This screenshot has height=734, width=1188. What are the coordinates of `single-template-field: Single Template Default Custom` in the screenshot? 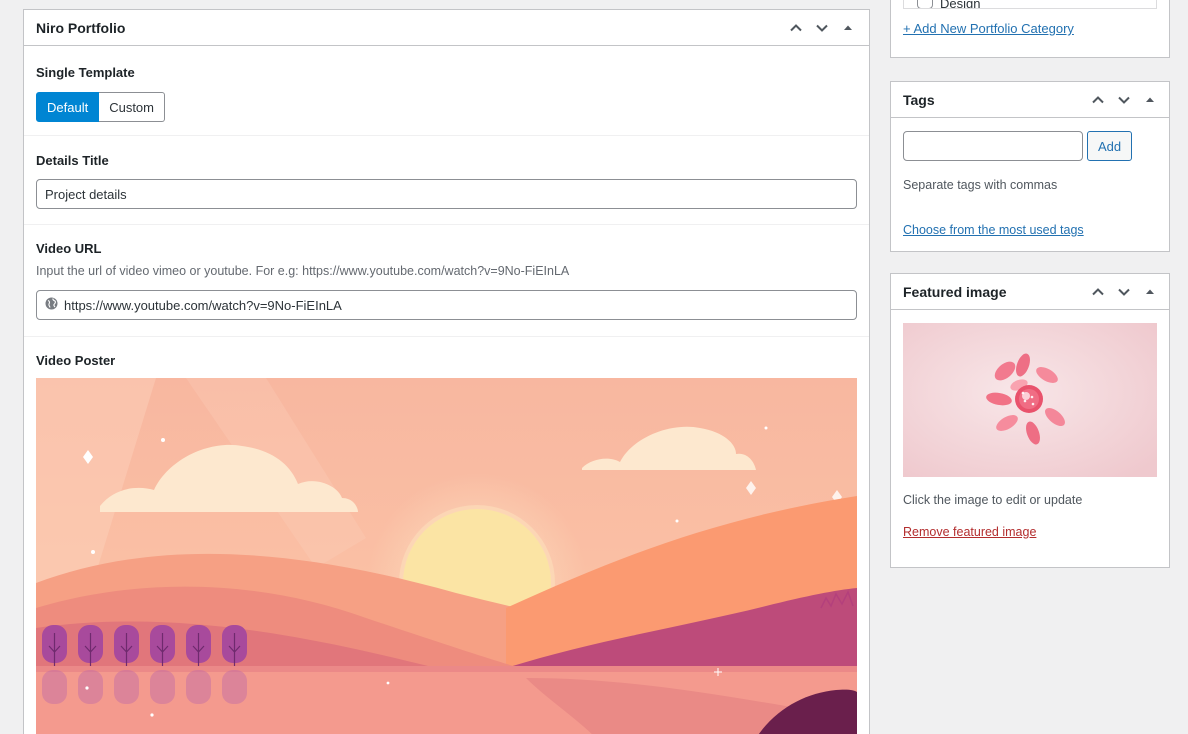 It's located at (446, 91).